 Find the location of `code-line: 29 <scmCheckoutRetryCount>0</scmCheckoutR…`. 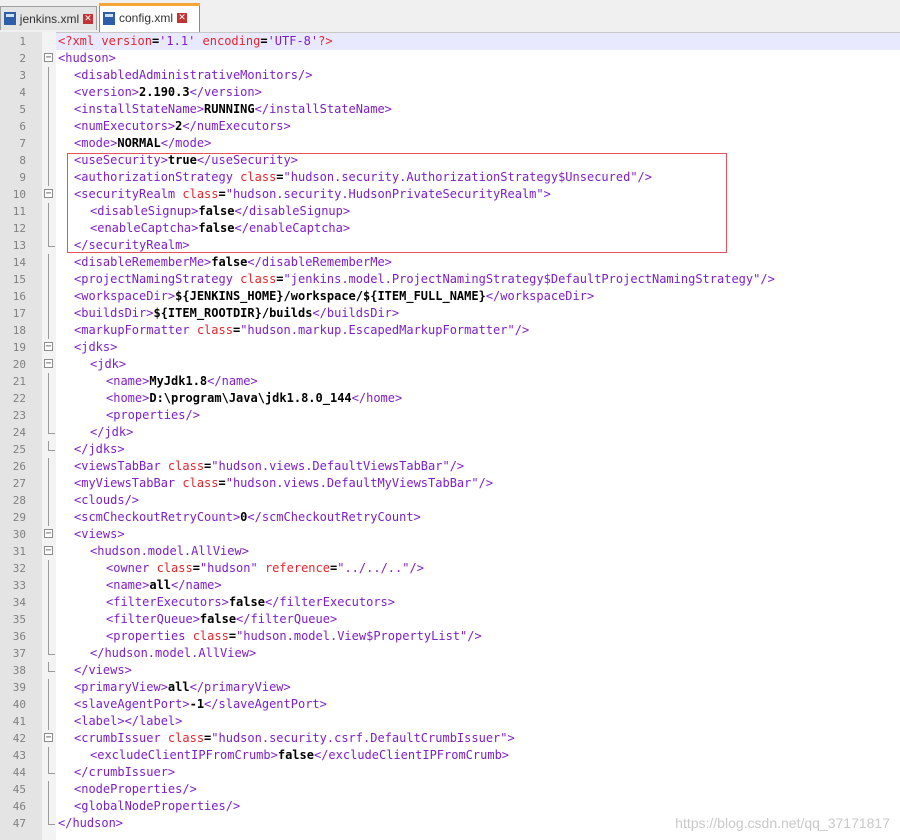

code-line: 29 <scmCheckoutRetryCount>0</scmCheckoutR… is located at coordinates (450, 517).